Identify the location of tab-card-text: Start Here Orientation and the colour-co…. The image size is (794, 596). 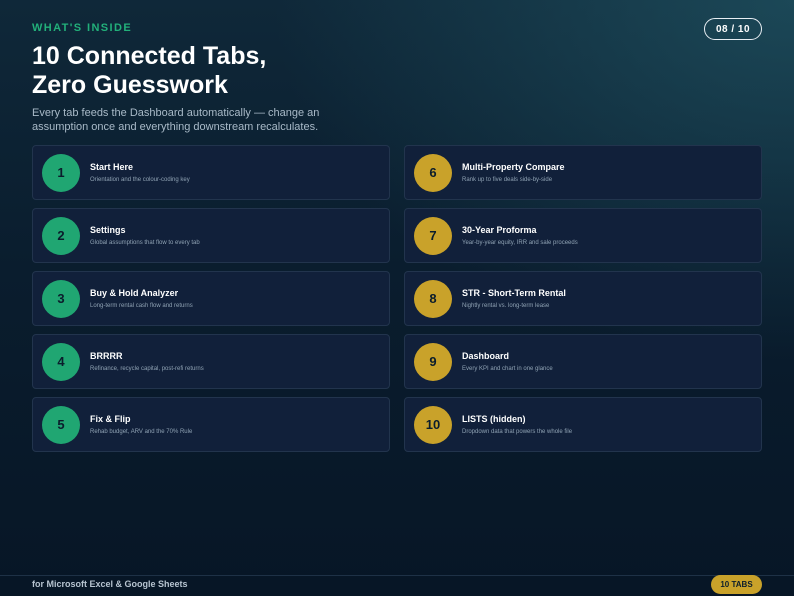
(140, 172).